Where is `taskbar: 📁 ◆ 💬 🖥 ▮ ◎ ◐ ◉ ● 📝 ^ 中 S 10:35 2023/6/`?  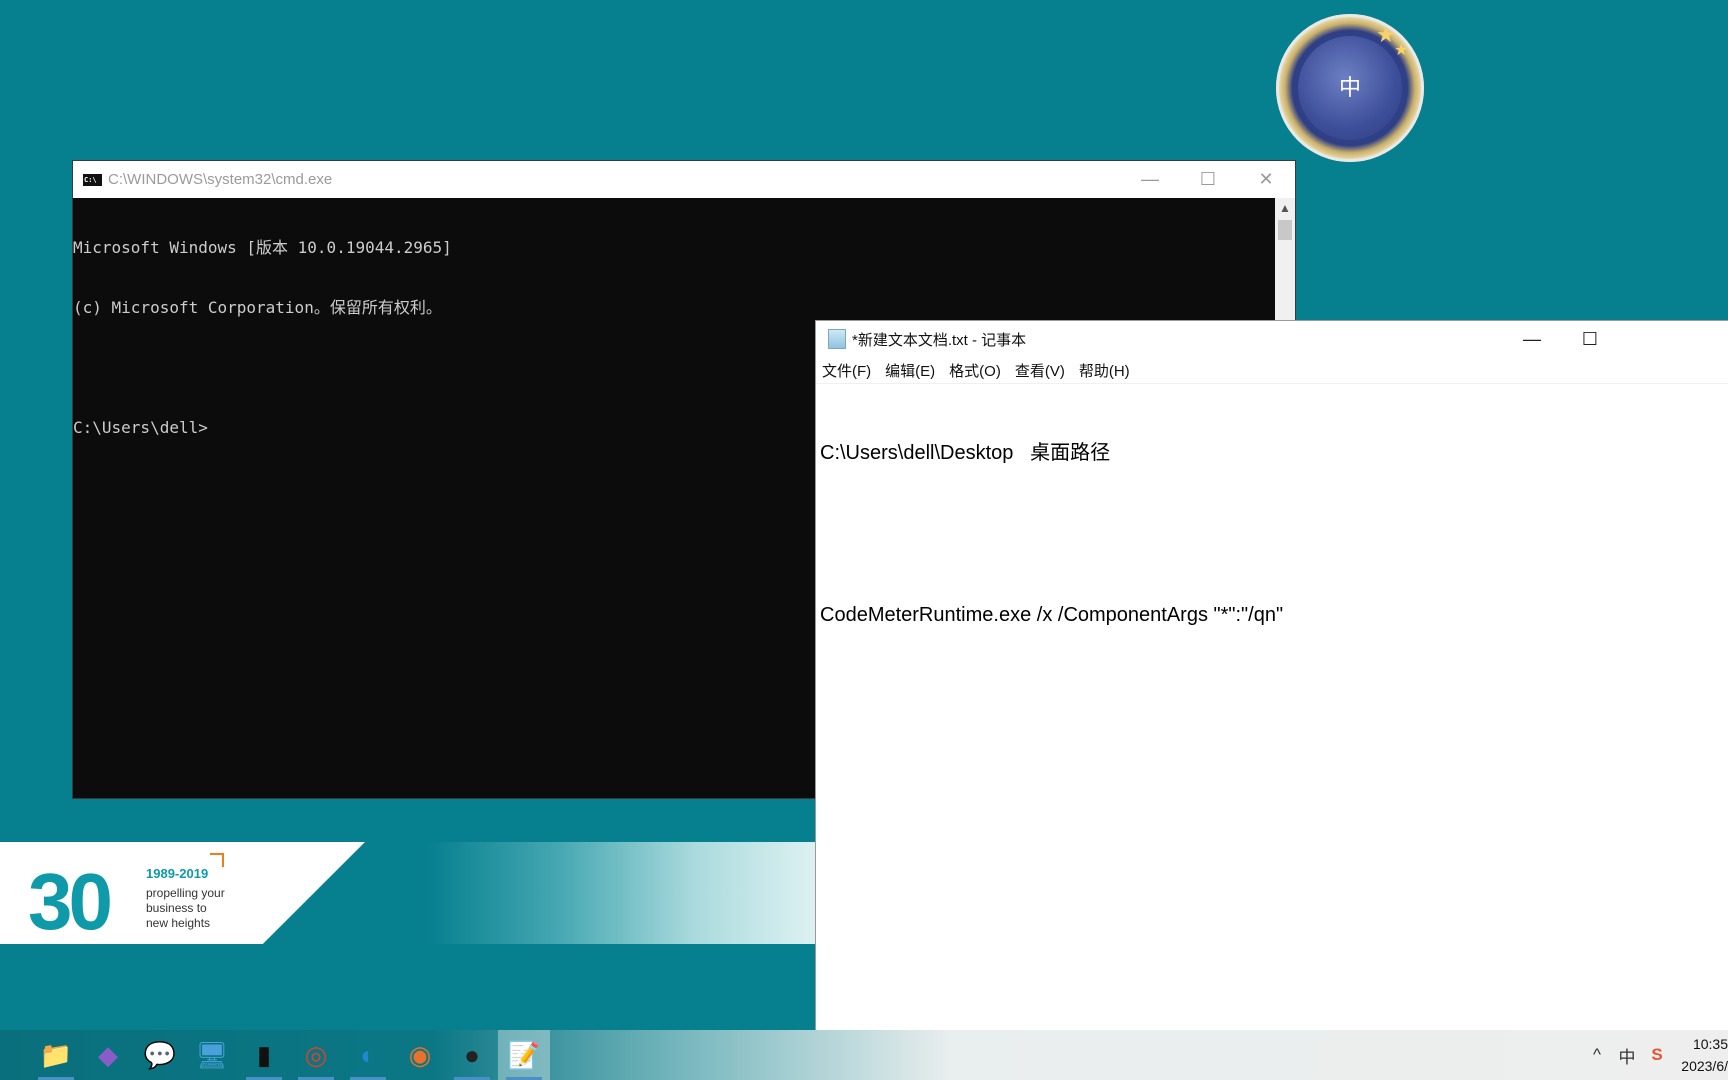
taskbar: 📁 ◆ 💬 🖥 ▮ ◎ ◐ ◉ ● 📝 ^ 中 S 10:35 2023/6/ is located at coordinates (864, 1055).